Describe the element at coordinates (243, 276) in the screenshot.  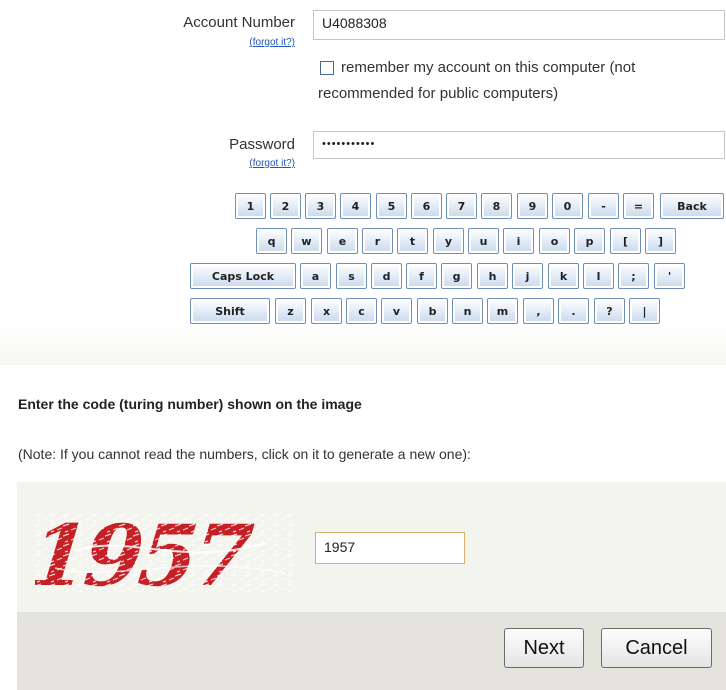
I see `key-caps-lock: Caps Lock` at that location.